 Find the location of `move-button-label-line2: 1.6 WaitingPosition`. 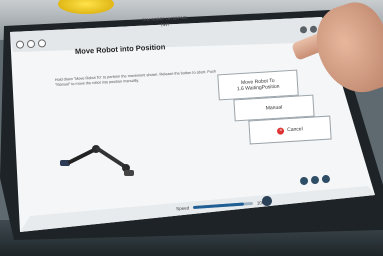

move-button-label-line2: 1.6 WaitingPosition is located at coordinates (258, 88).